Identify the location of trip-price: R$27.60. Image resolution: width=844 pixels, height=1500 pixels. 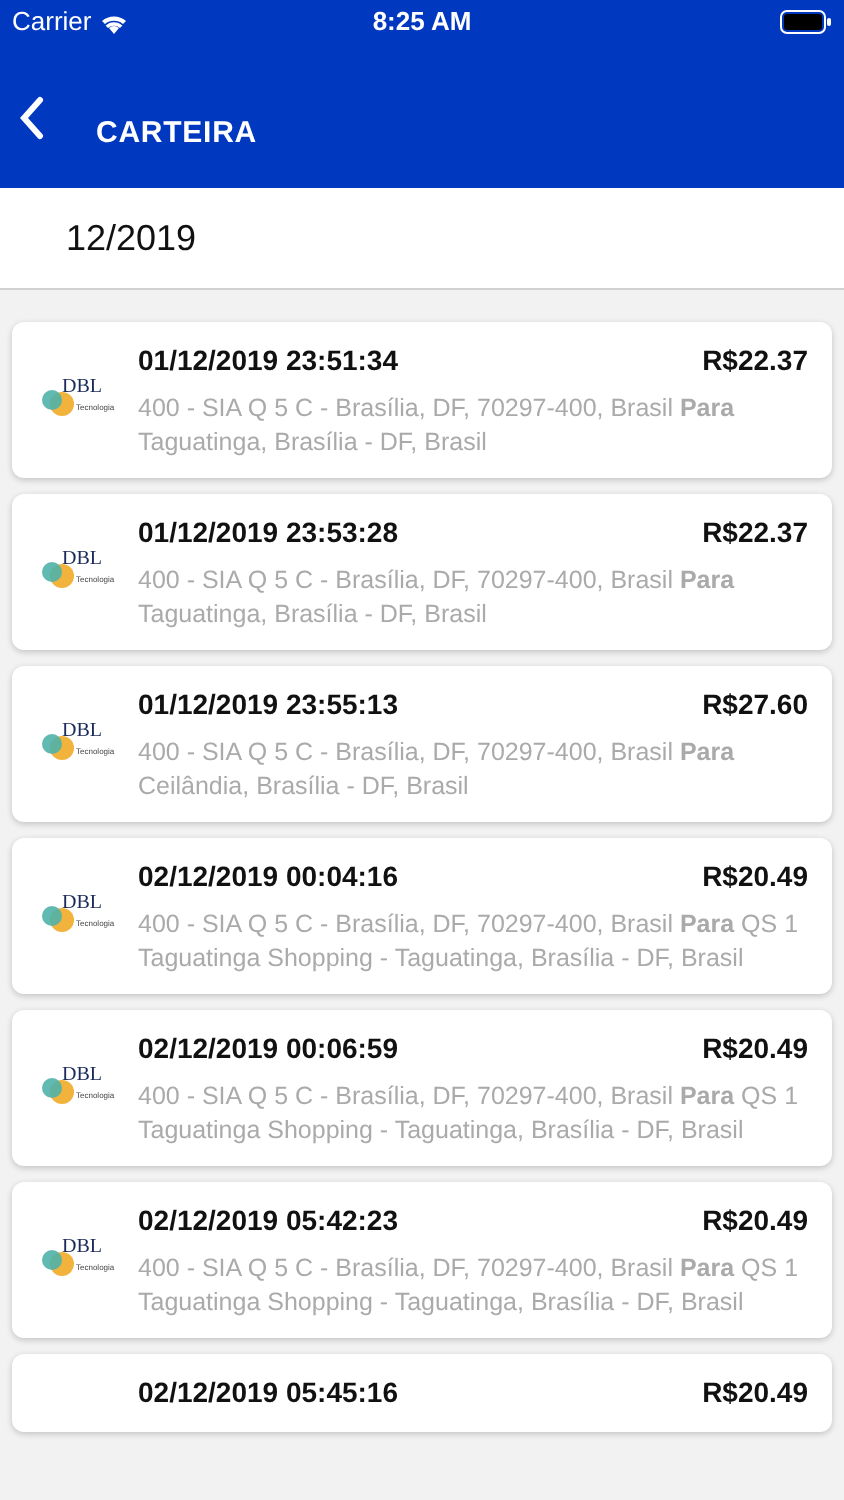
(755, 705).